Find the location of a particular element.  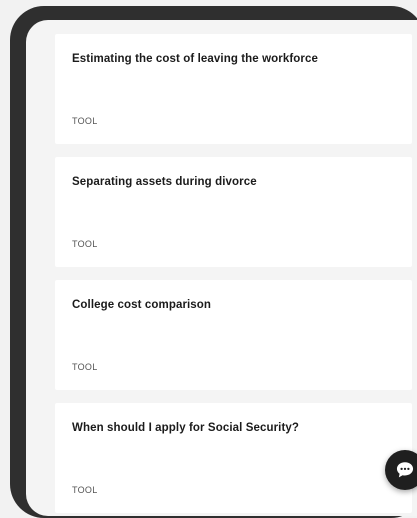

card-title: Separating assets during divorce is located at coordinates (164, 182).